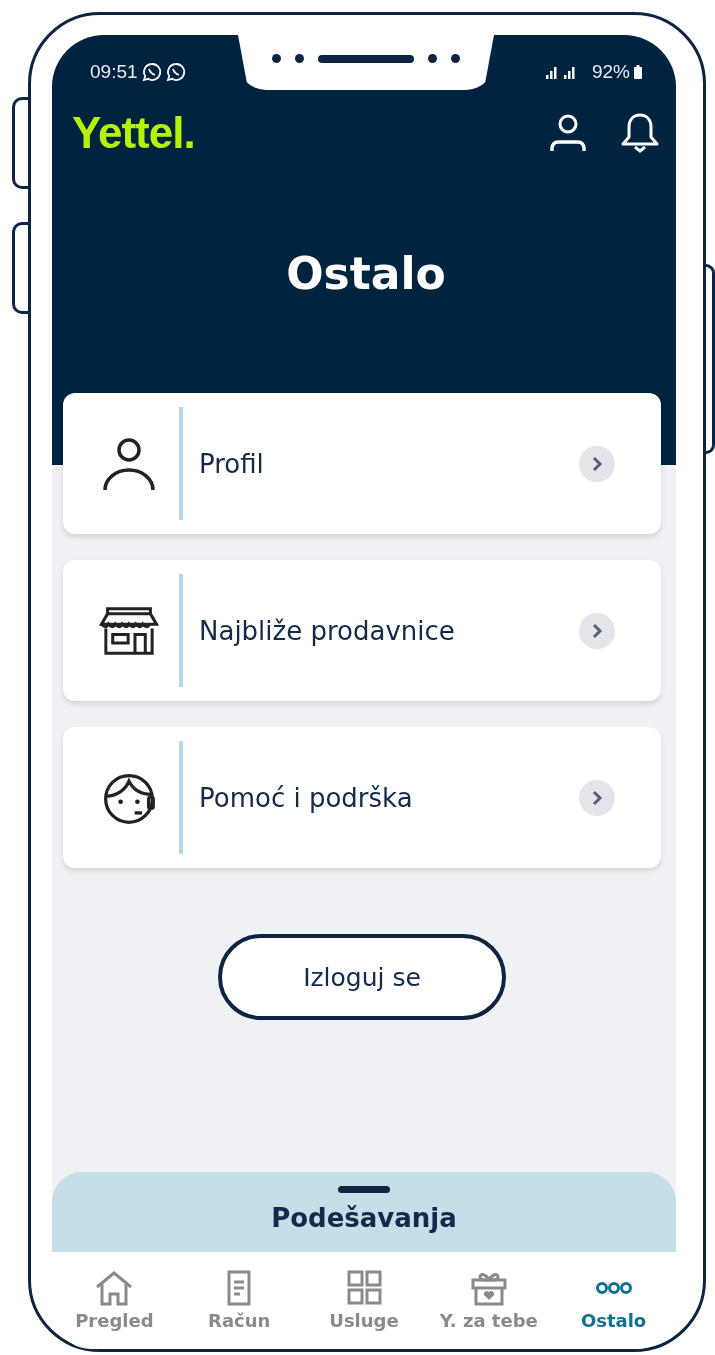  Describe the element at coordinates (610, 72) in the screenshot. I see `battery-percent: 92%` at that location.